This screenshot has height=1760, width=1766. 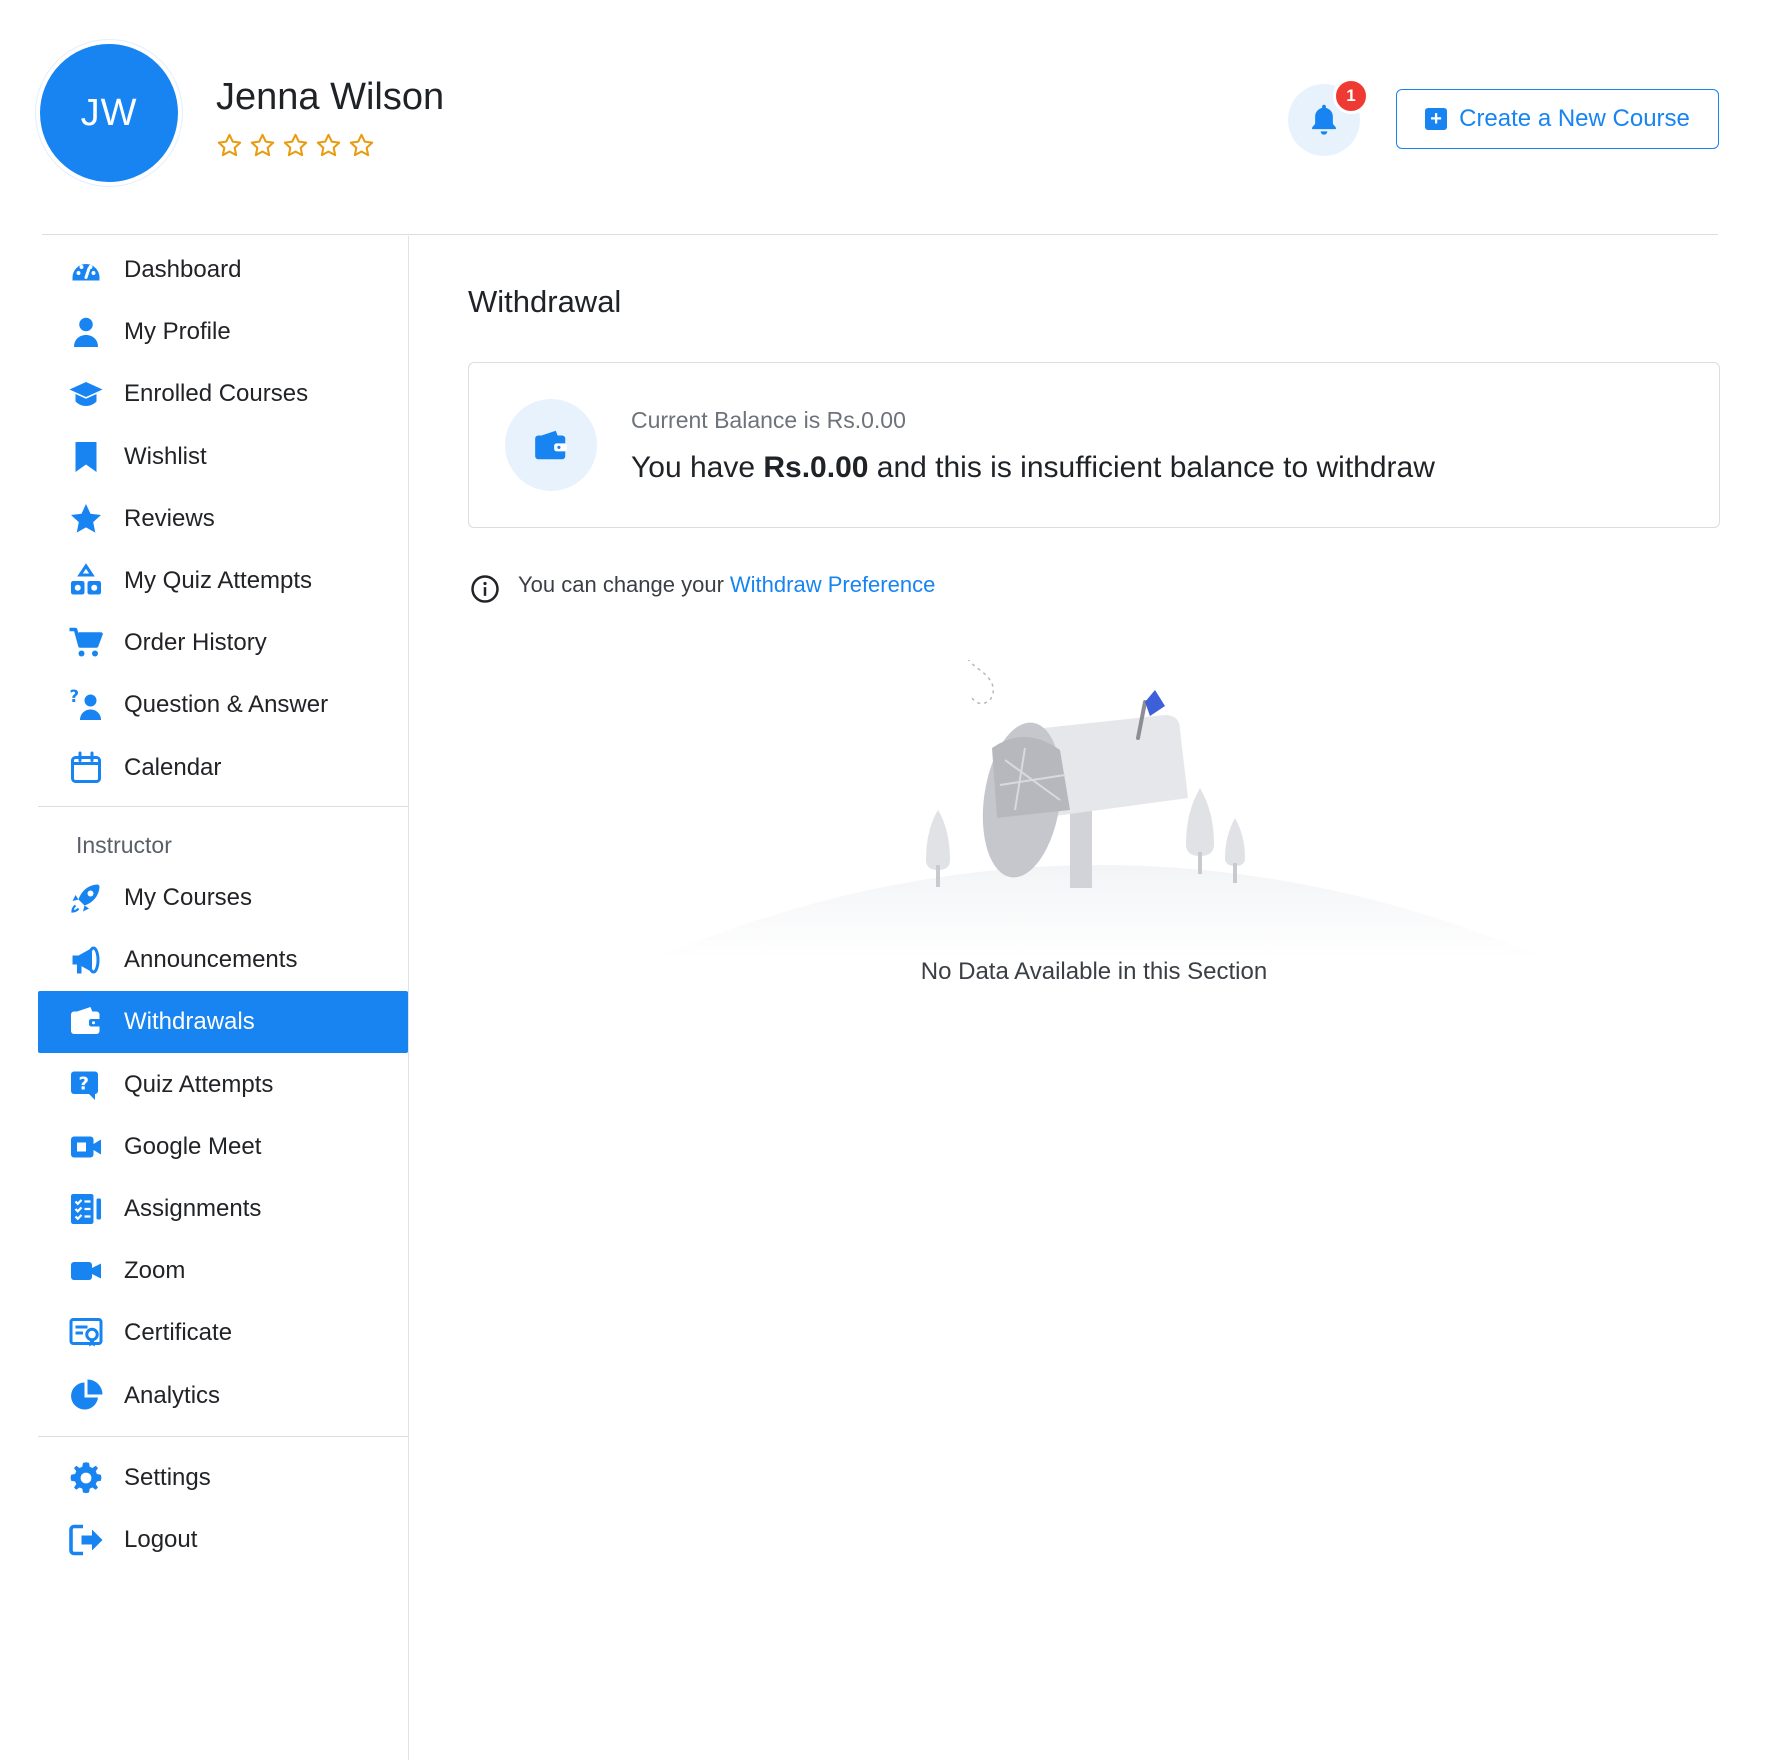 I want to click on sidebar-item-label: Quiz Attempts, so click(x=199, y=1084).